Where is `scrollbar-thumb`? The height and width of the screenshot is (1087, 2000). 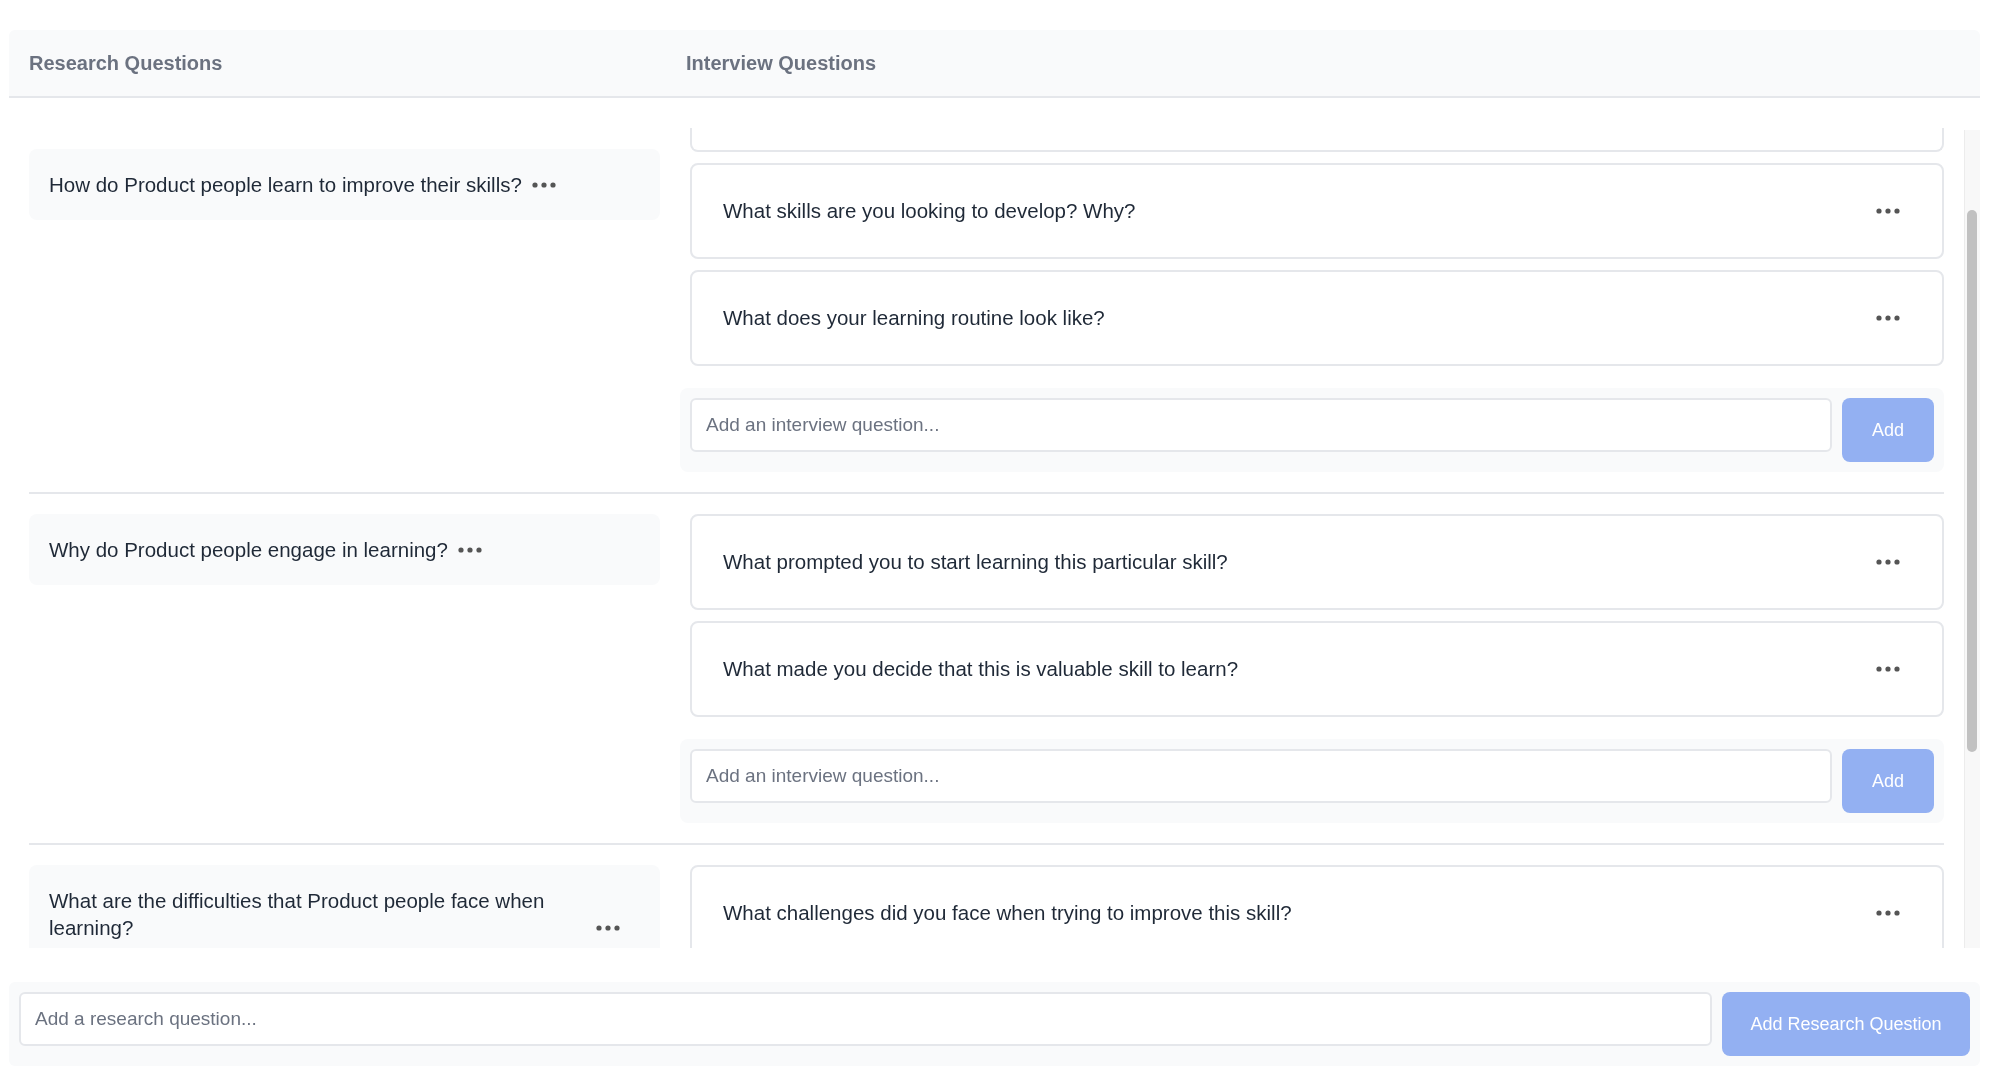 scrollbar-thumb is located at coordinates (1972, 481).